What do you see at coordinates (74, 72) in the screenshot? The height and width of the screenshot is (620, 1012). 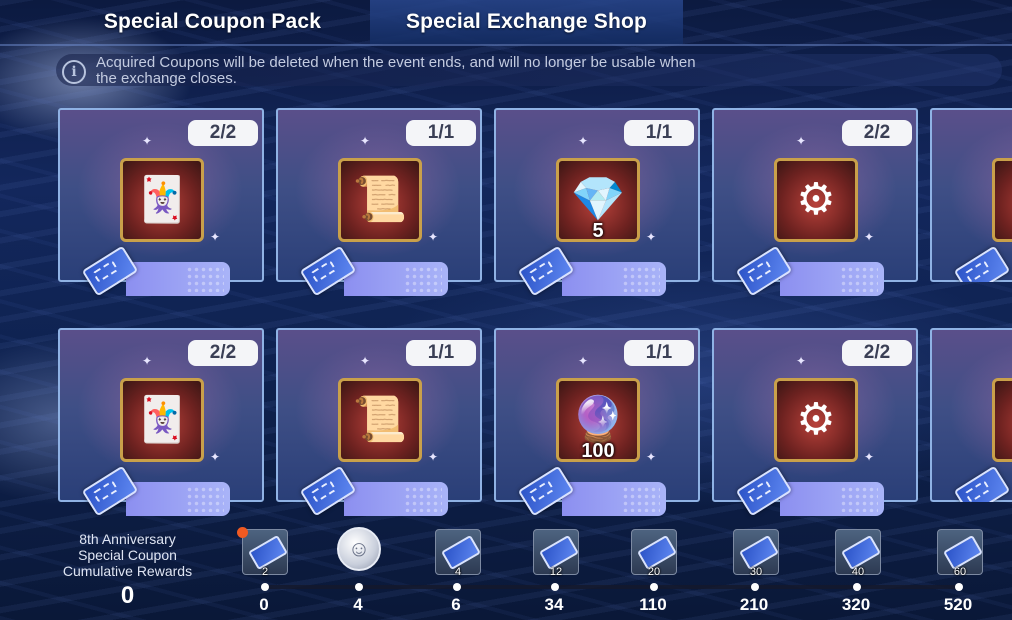 I see `info-icon: i` at bounding box center [74, 72].